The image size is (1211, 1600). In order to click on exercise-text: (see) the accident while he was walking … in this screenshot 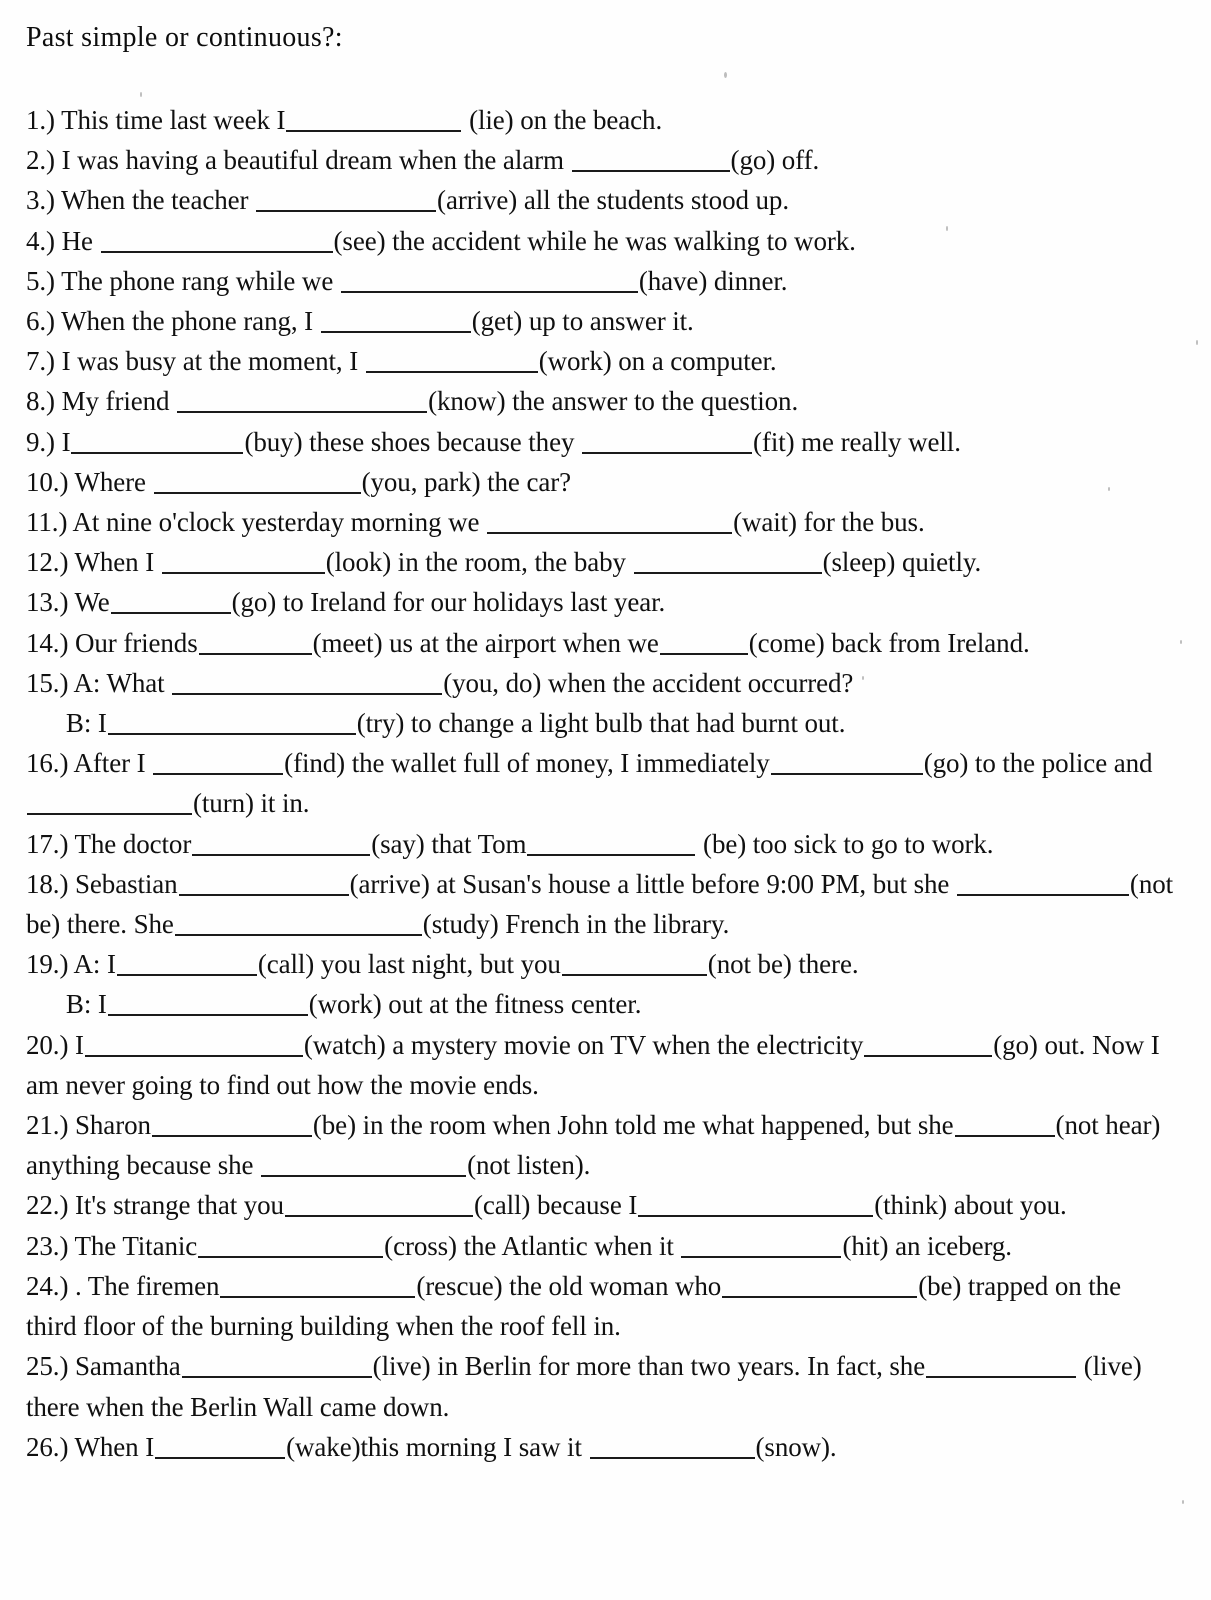, I will do `click(594, 240)`.